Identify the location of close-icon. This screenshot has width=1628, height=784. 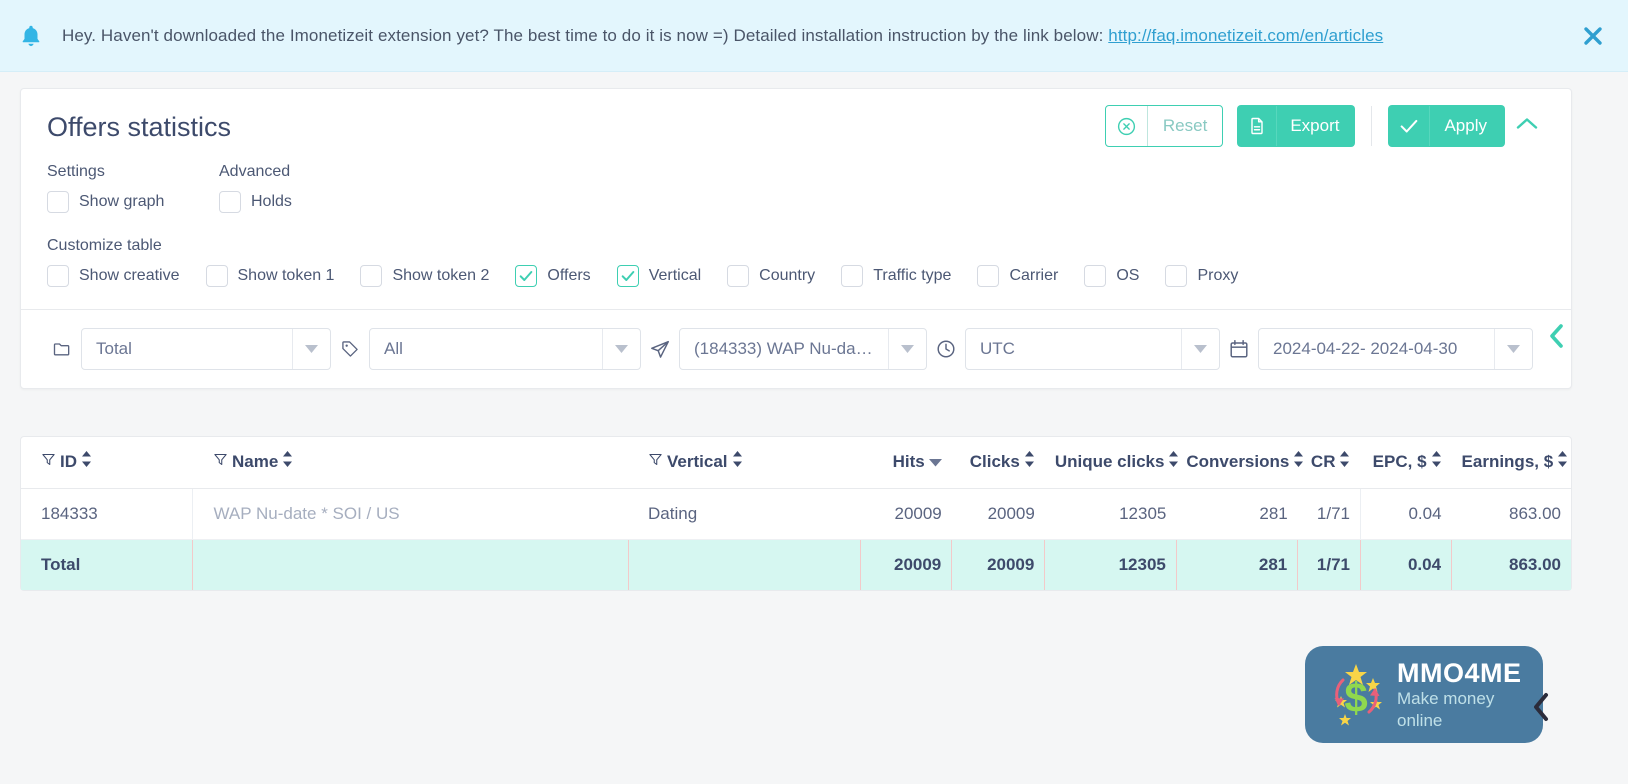
(1593, 36).